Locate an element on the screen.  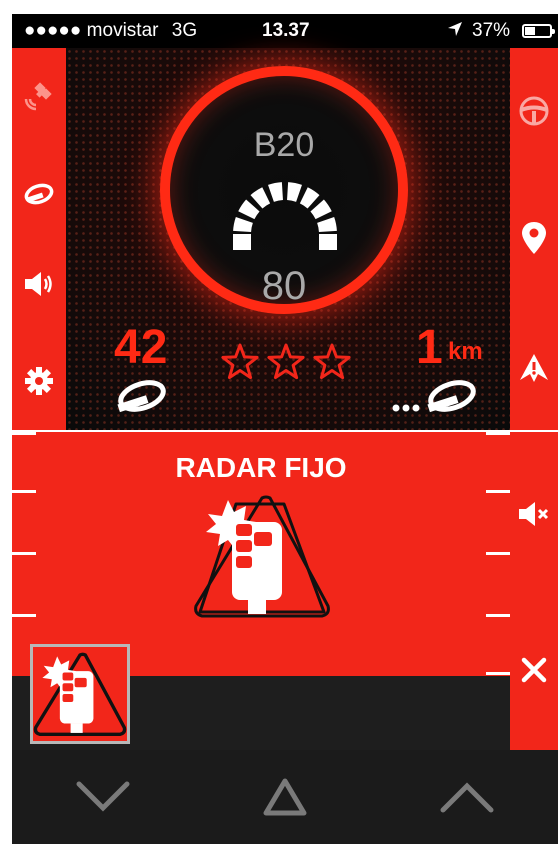
distance-radar-icon is located at coordinates (434, 400).